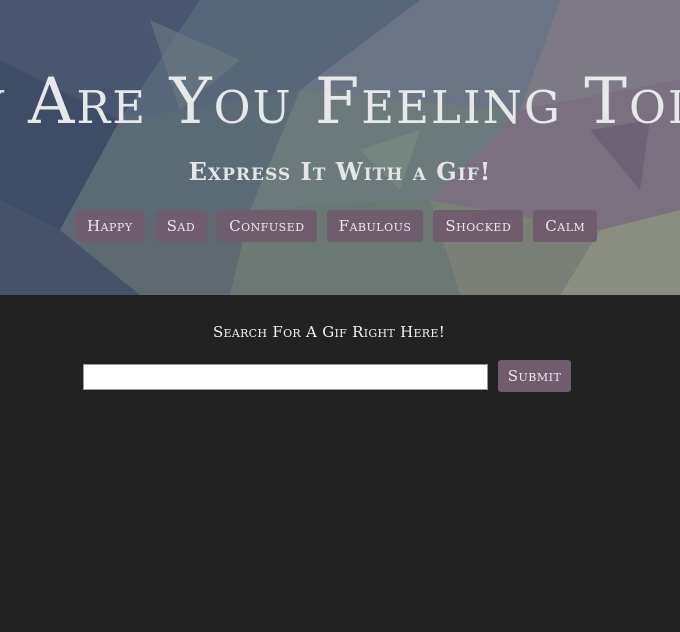 The image size is (680, 632). I want to click on mood-button-sad: Sad, so click(181, 226).